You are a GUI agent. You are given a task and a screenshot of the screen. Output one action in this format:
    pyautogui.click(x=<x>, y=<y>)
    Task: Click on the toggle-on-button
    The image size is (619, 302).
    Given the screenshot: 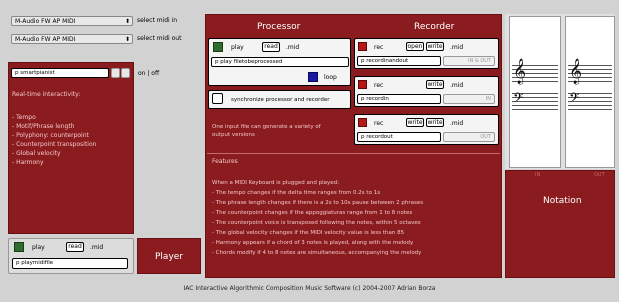 What is the action you would take?
    pyautogui.click(x=115, y=73)
    